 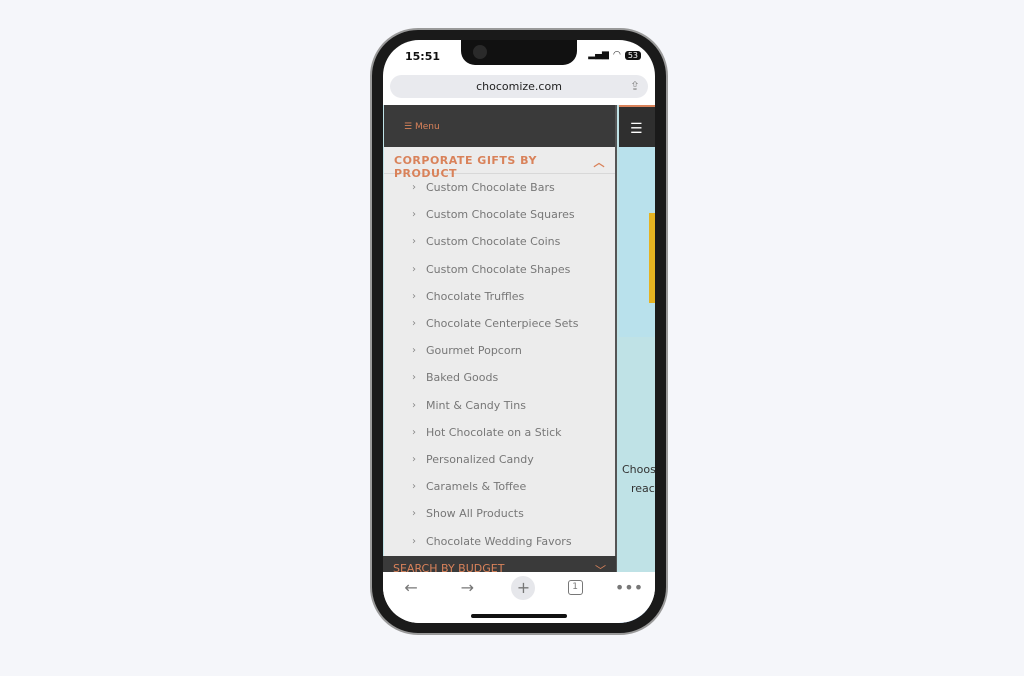 What do you see at coordinates (519, 52) in the screenshot?
I see `notch` at bounding box center [519, 52].